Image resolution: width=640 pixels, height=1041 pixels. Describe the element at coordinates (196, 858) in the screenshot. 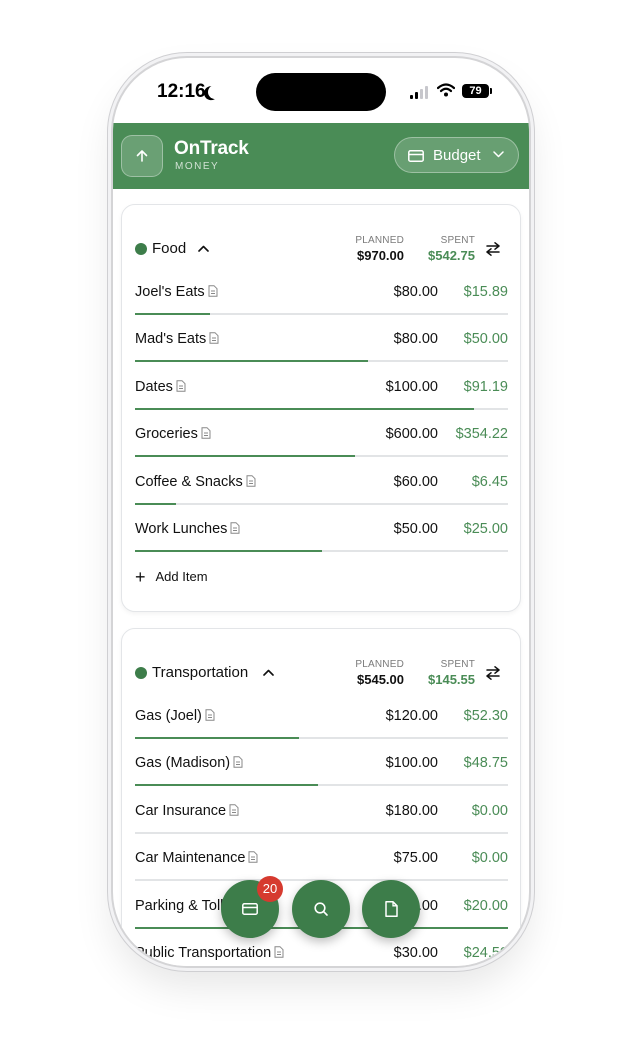

I see `item-name: Car Maintenance` at that location.